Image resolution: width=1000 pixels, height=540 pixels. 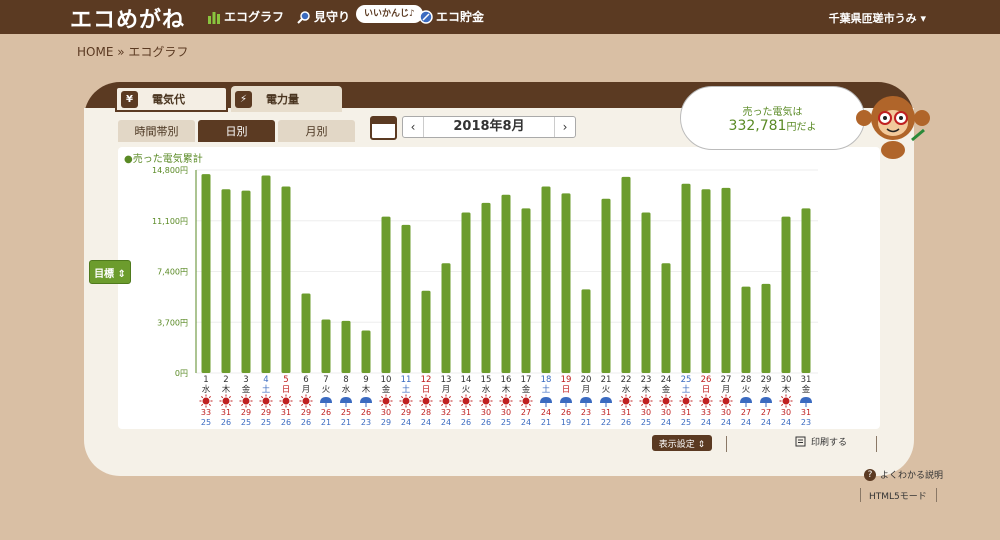 What do you see at coordinates (406, 412) in the screenshot?
I see `high-temp-label: 29` at bounding box center [406, 412].